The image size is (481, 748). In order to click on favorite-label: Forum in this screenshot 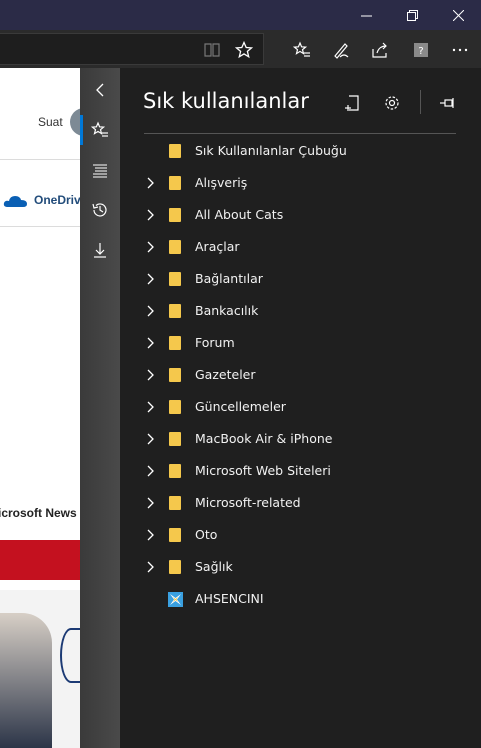, I will do `click(215, 342)`.